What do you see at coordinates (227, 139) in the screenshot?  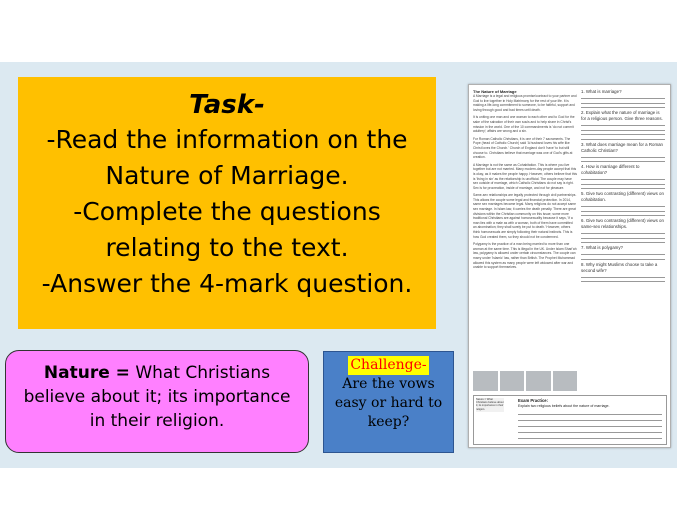 I see `task-line-1: -Read the information on the` at bounding box center [227, 139].